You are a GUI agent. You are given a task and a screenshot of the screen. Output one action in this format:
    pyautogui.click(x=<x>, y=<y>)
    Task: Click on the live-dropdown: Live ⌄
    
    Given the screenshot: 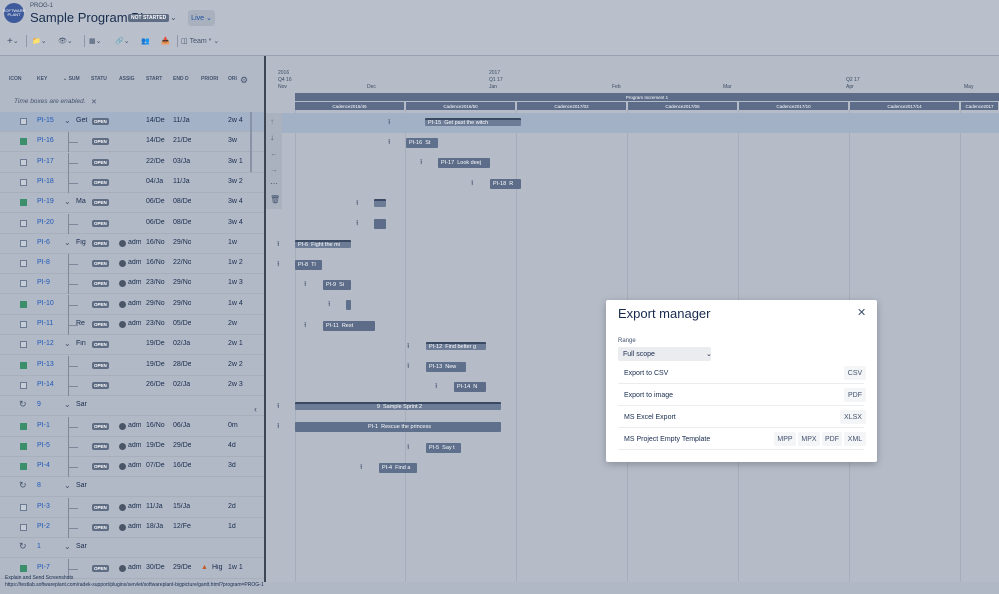 What is the action you would take?
    pyautogui.click(x=201, y=18)
    